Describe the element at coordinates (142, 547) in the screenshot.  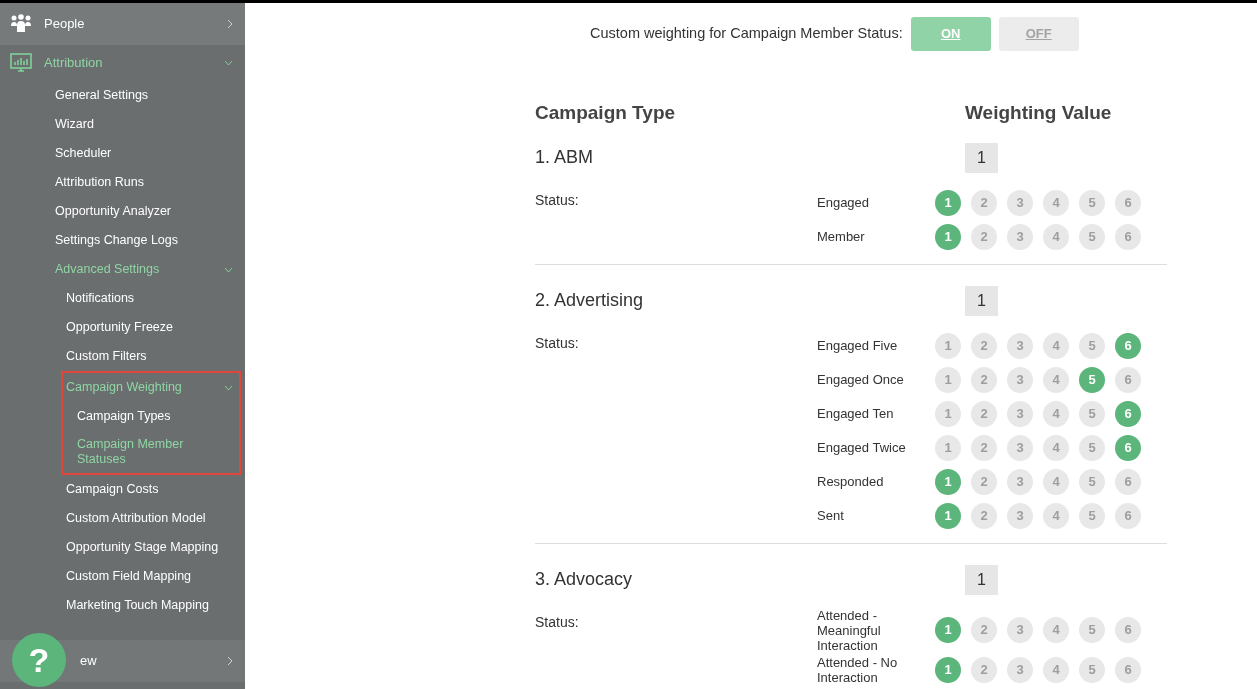
I see `sidebar-item: Opportunity Stage Mapping` at that location.